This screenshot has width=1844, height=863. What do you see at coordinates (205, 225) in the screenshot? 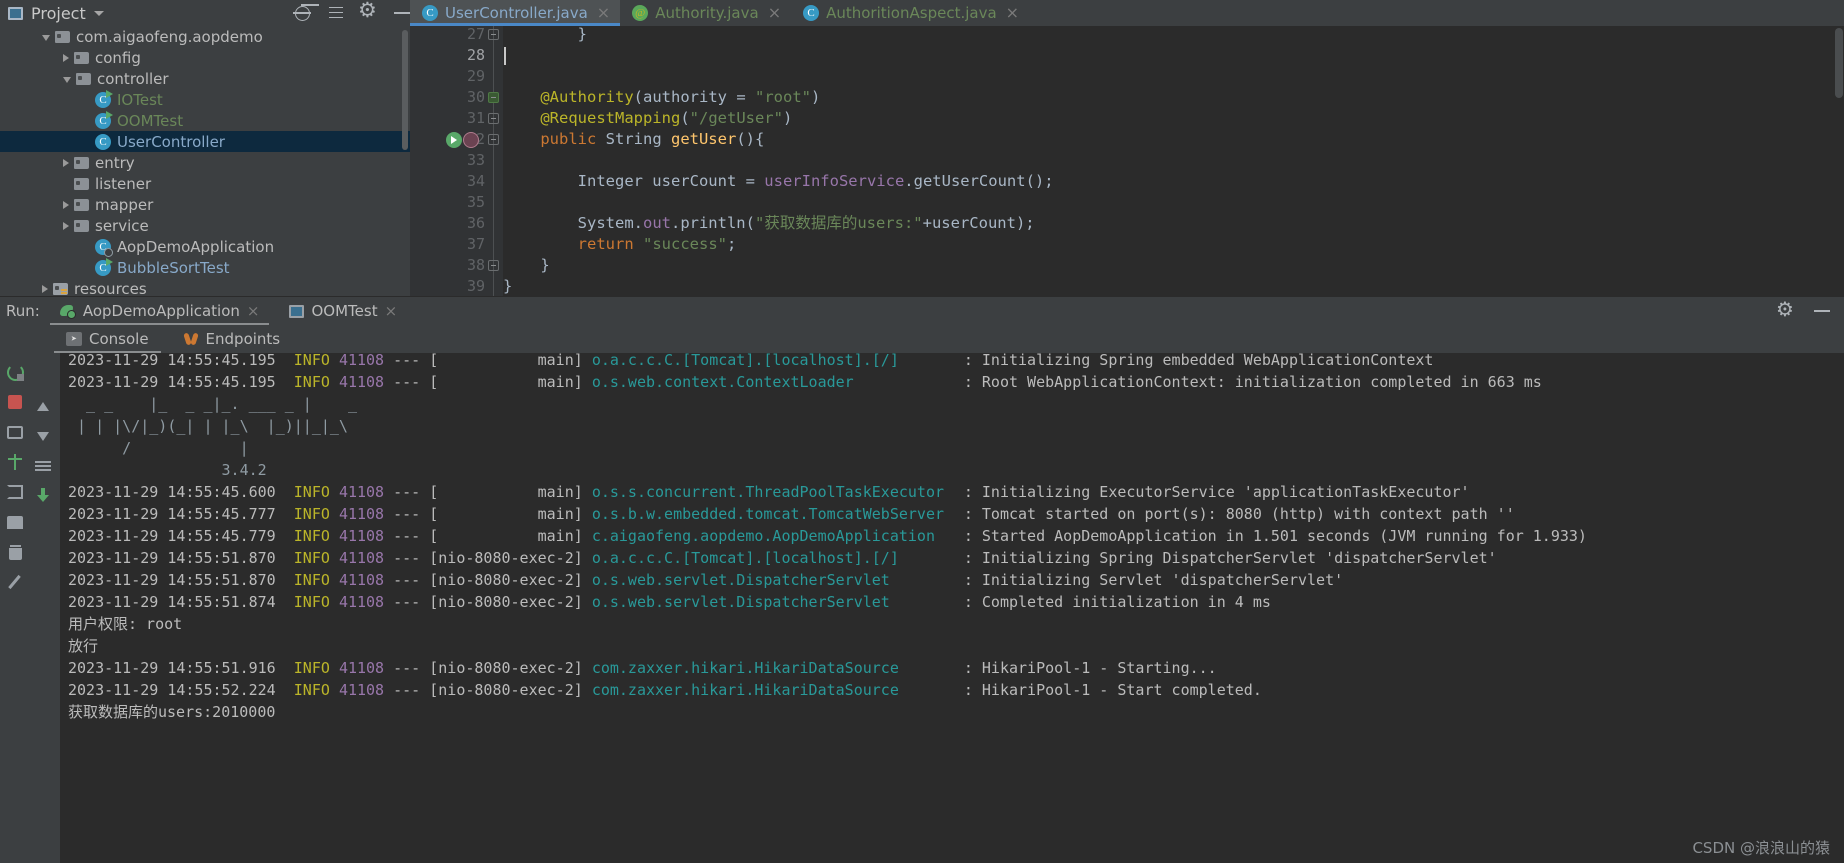
I see `tree-node-service: service` at bounding box center [205, 225].